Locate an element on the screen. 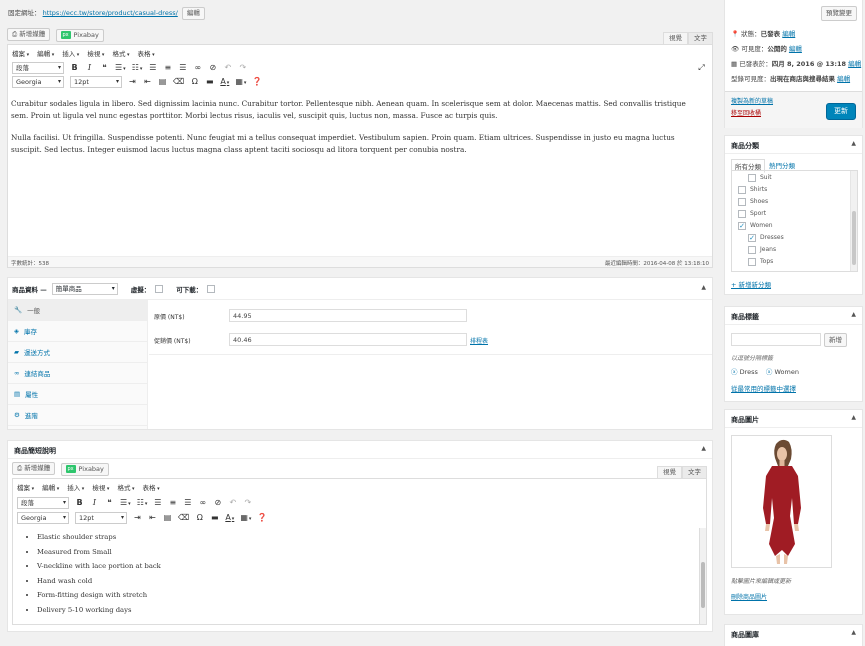 The image size is (865, 646). category-item: Sport is located at coordinates (794, 214).